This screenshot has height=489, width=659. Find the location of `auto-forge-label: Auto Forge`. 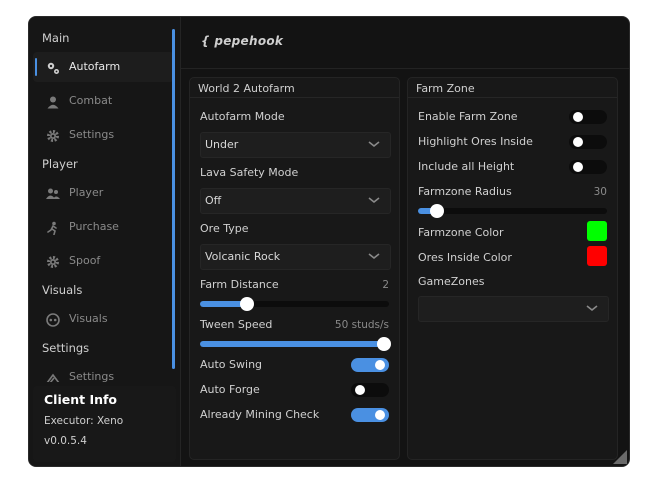

auto-forge-label: Auto Forge is located at coordinates (230, 389).